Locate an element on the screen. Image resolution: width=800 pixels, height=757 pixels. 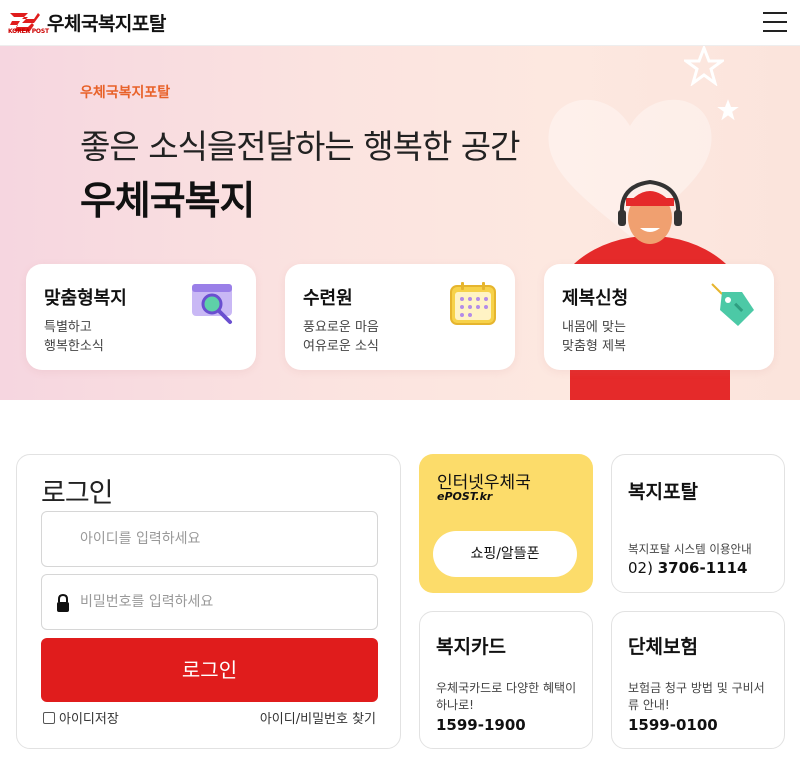
tile-phone: 02) 3706-1114 is located at coordinates (687, 568).